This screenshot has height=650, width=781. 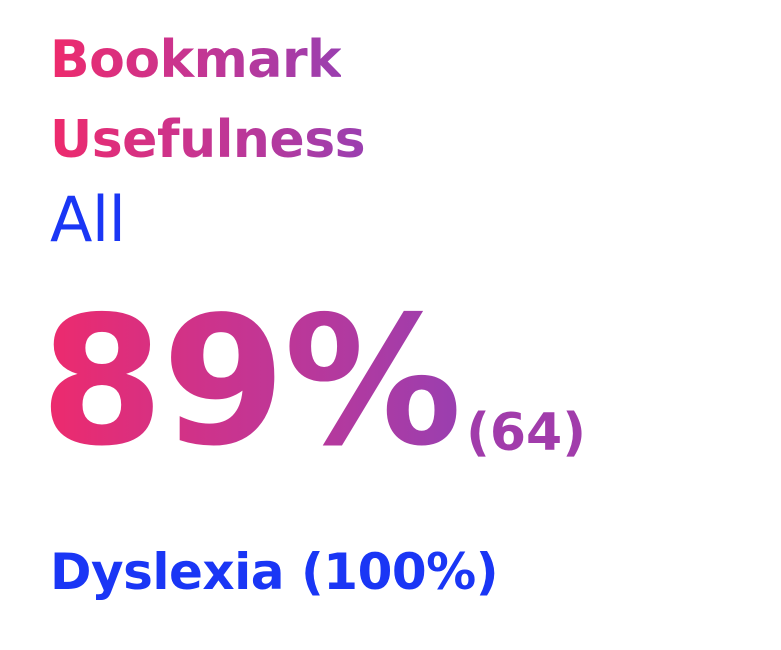 What do you see at coordinates (196, 60) in the screenshot?
I see `title-line-1: Bookmark` at bounding box center [196, 60].